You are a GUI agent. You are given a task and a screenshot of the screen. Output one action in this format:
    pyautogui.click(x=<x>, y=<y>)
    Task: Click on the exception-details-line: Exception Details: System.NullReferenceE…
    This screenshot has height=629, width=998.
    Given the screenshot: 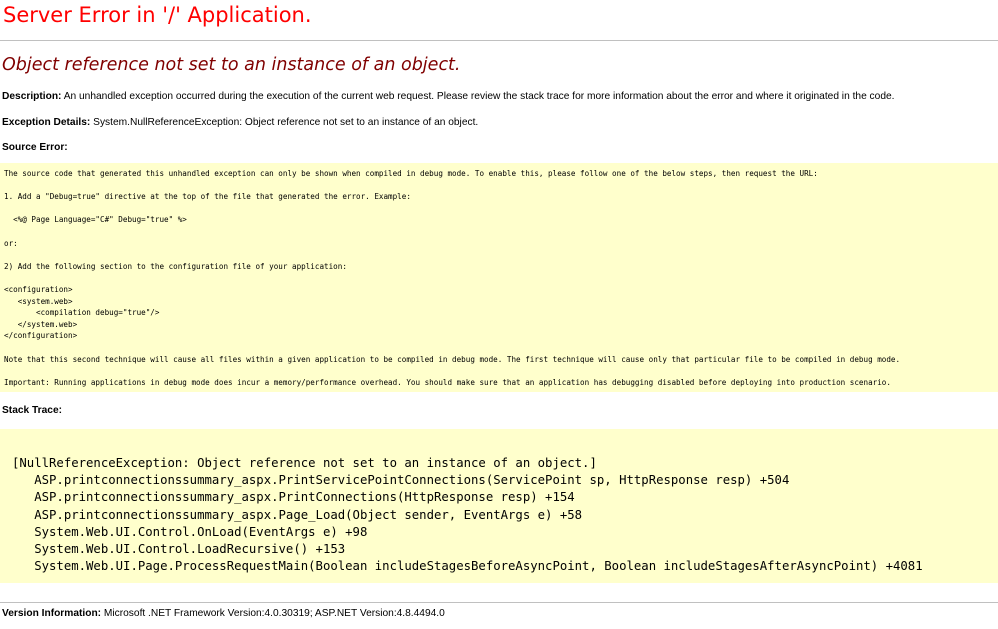 What is the action you would take?
    pyautogui.click(x=240, y=122)
    